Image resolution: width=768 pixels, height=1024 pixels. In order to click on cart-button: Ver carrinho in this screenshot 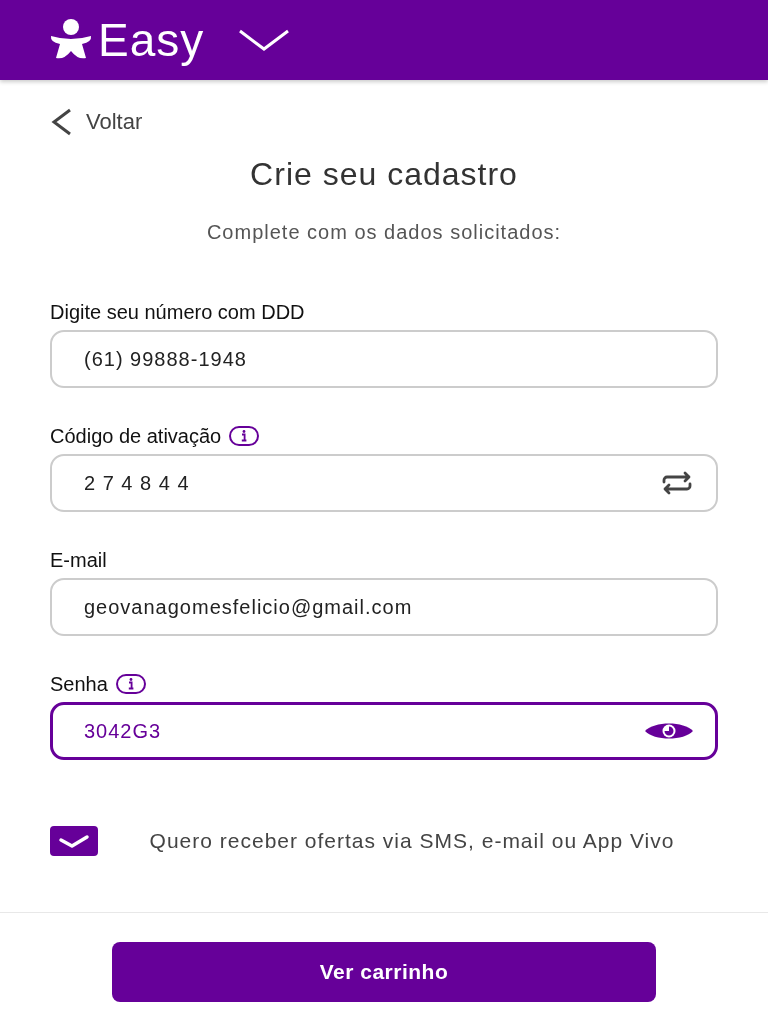, I will do `click(384, 971)`.